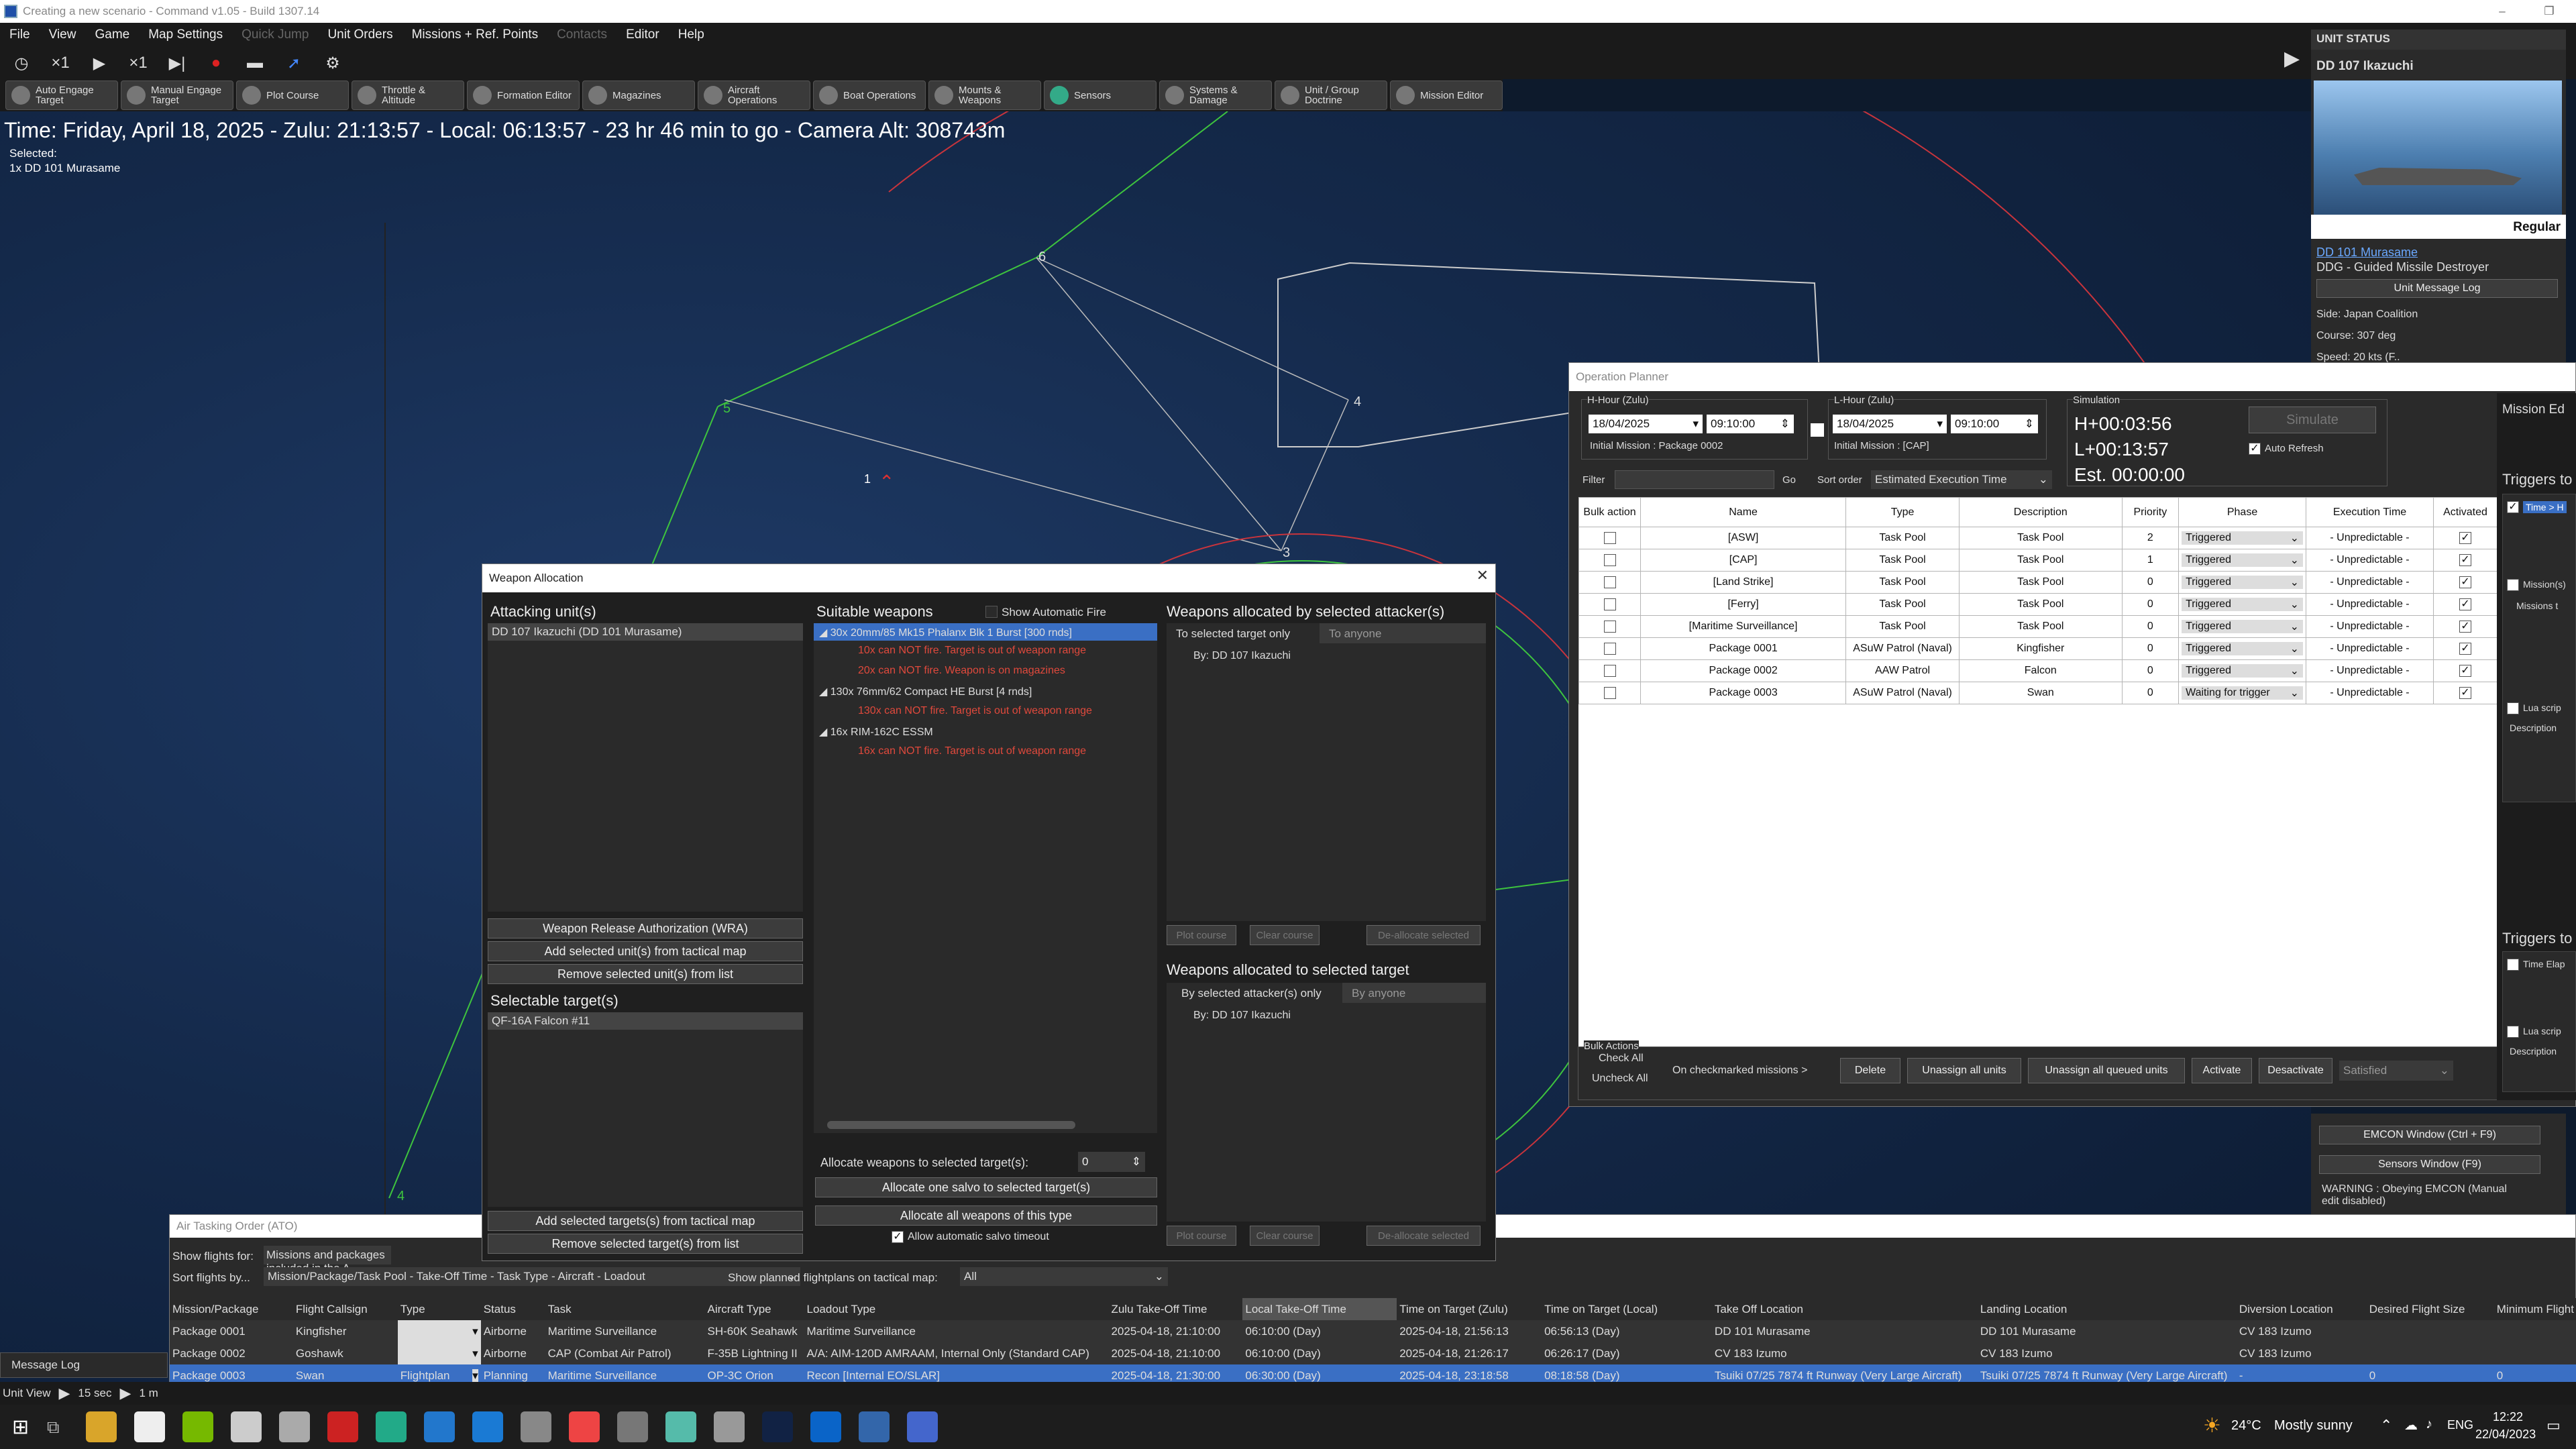  Describe the element at coordinates (645, 951) in the screenshot. I see `add-units-button: Add selected unit(s) from tactical map` at that location.